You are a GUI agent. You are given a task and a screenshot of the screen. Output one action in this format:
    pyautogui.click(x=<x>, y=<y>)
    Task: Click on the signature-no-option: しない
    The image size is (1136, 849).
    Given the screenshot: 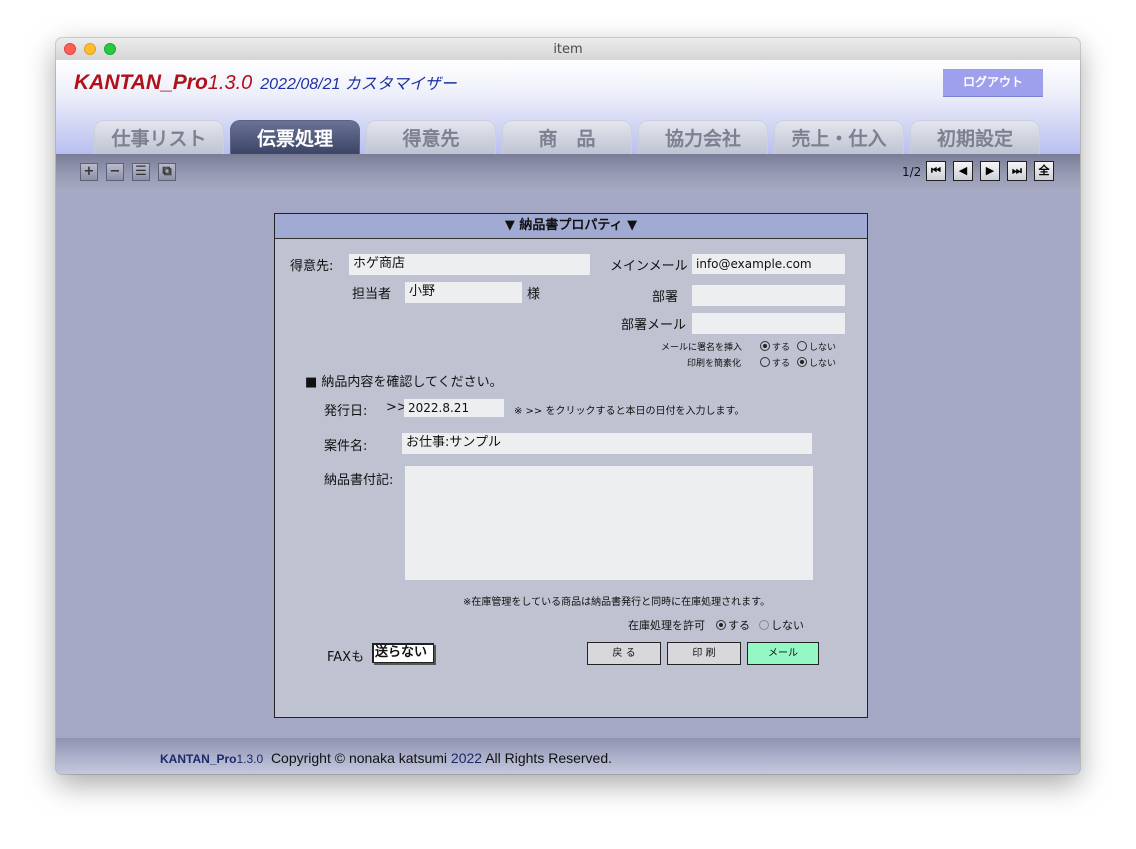 What is the action you would take?
    pyautogui.click(x=816, y=346)
    